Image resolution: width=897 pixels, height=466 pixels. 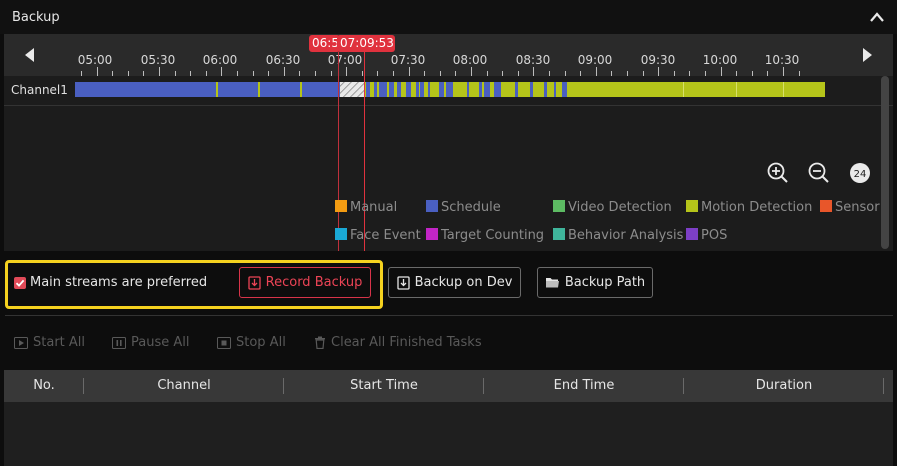 I want to click on pause-all-label: Pause All, so click(x=160, y=342).